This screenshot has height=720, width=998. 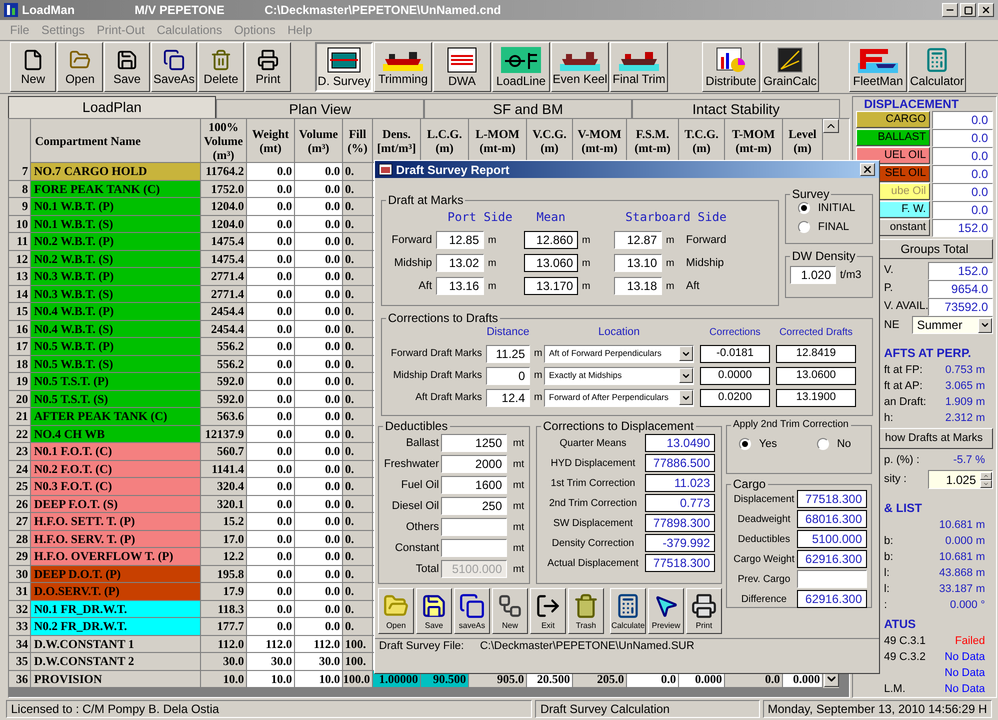 What do you see at coordinates (832, 499) in the screenshot?
I see `cargo-field: 77518.300` at bounding box center [832, 499].